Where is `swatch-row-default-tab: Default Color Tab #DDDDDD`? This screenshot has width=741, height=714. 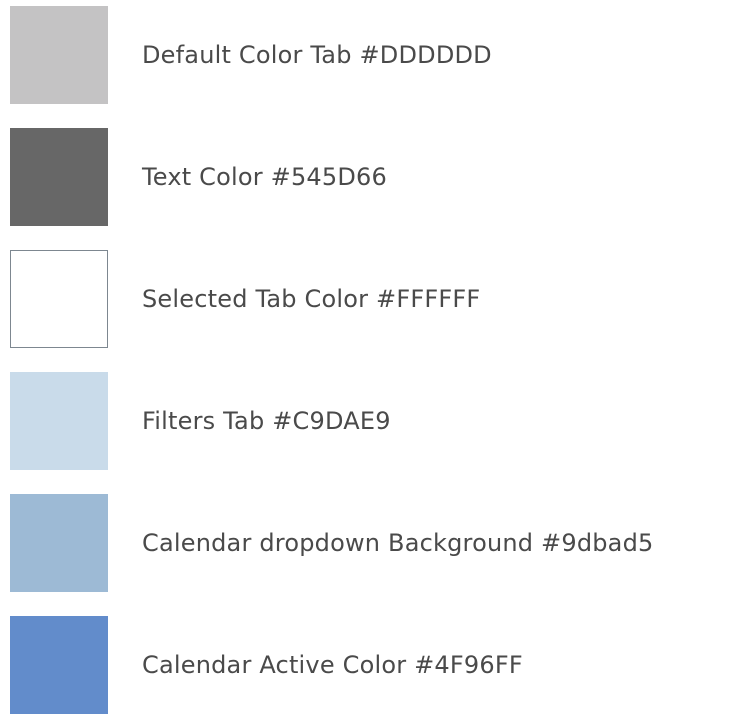 swatch-row-default-tab: Default Color Tab #DDDDDD is located at coordinates (370, 55).